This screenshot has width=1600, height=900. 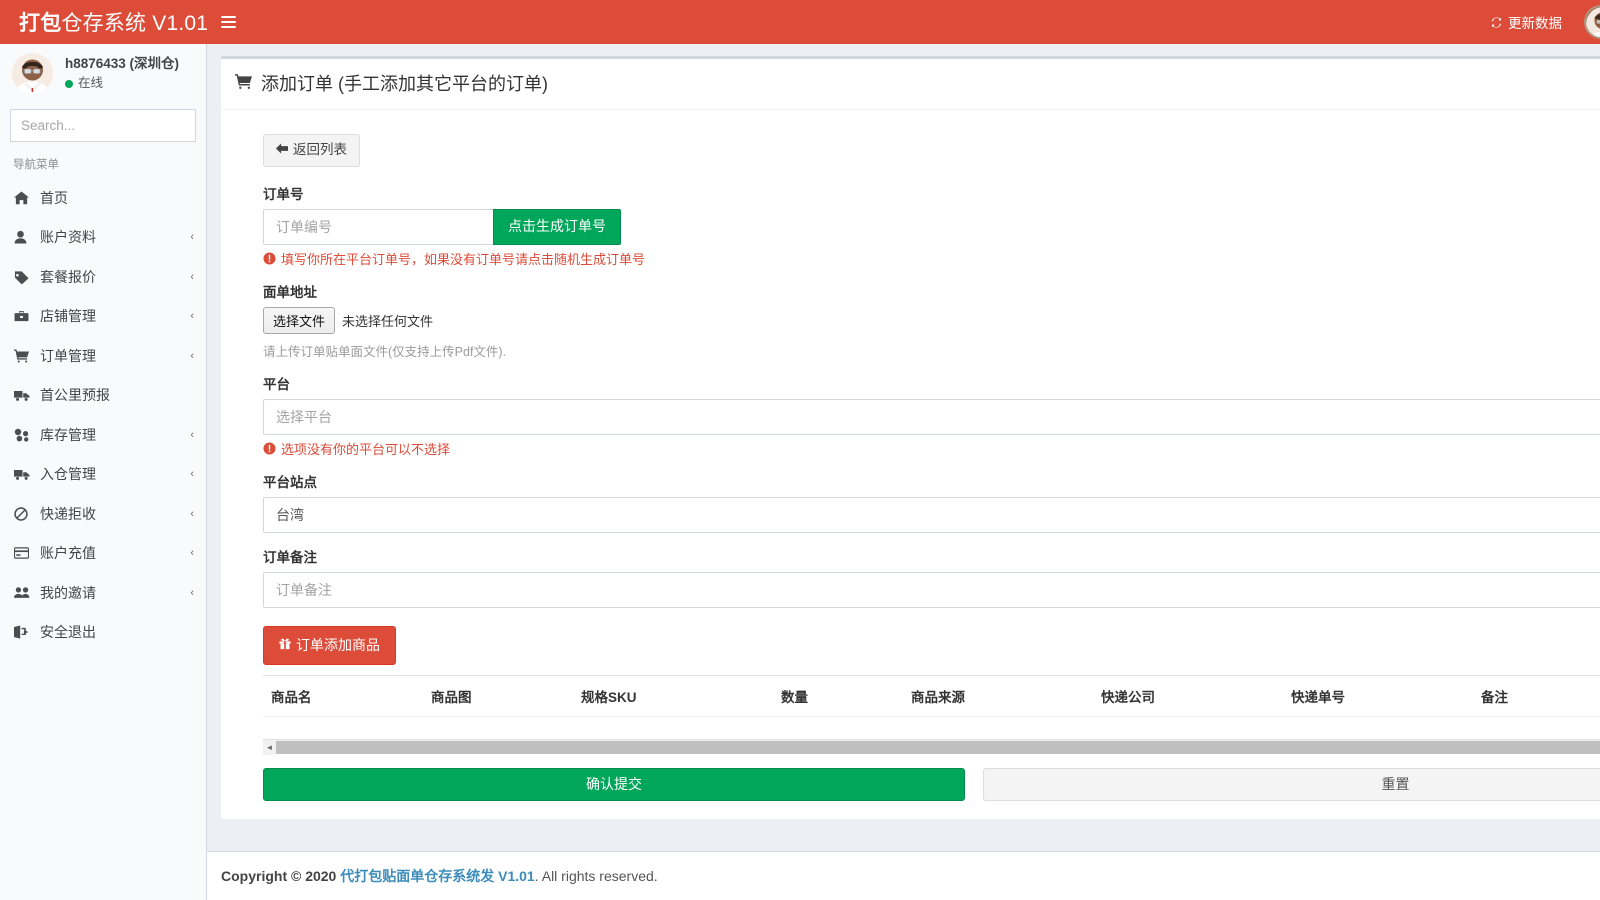 I want to click on column-header-tracking-no: 快递单号, so click(x=1378, y=697).